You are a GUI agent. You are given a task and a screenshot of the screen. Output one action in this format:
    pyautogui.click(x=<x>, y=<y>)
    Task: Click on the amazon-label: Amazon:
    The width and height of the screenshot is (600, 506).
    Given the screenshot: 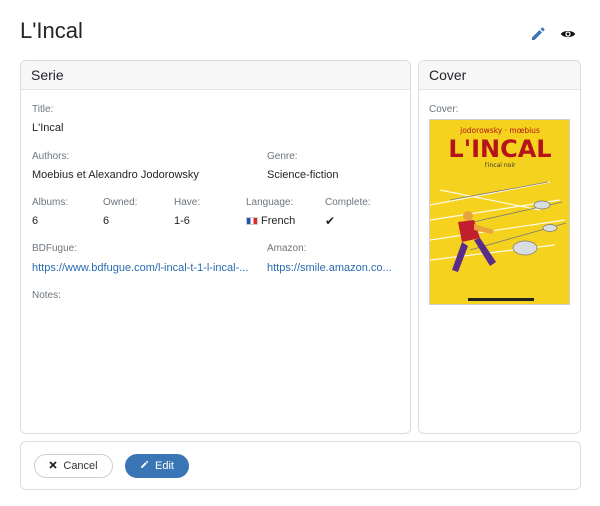 What is the action you would take?
    pyautogui.click(x=287, y=248)
    